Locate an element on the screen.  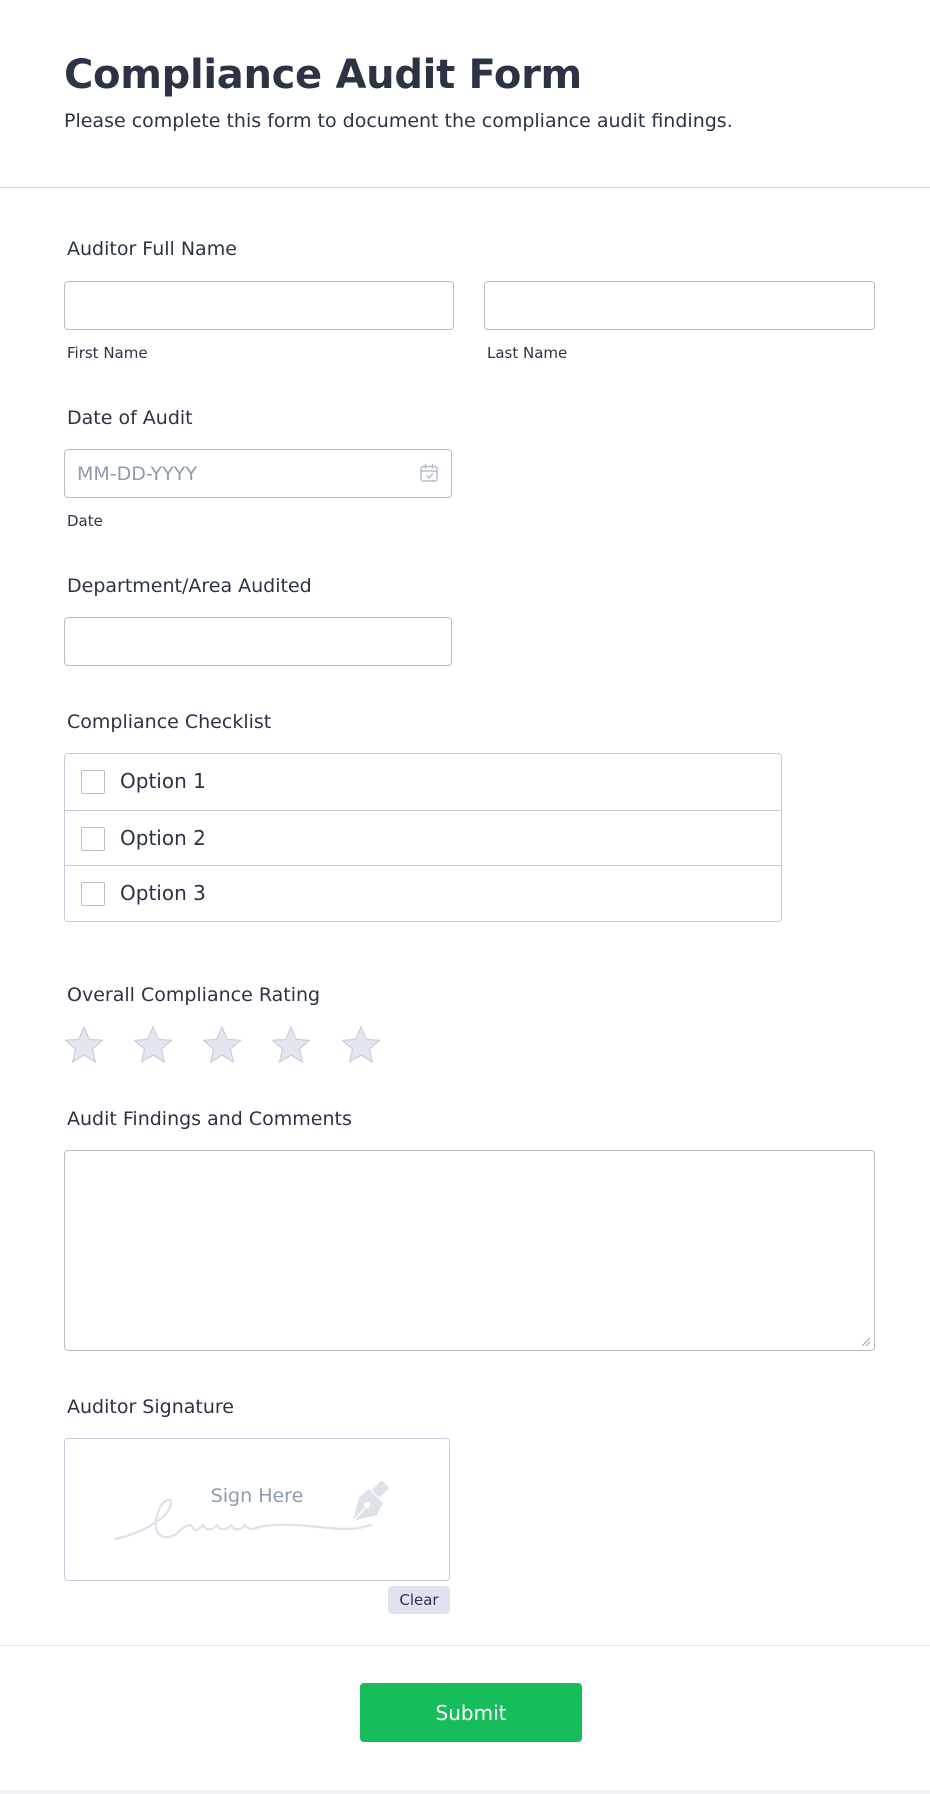
checklist-option: Option 2 is located at coordinates (423, 838).